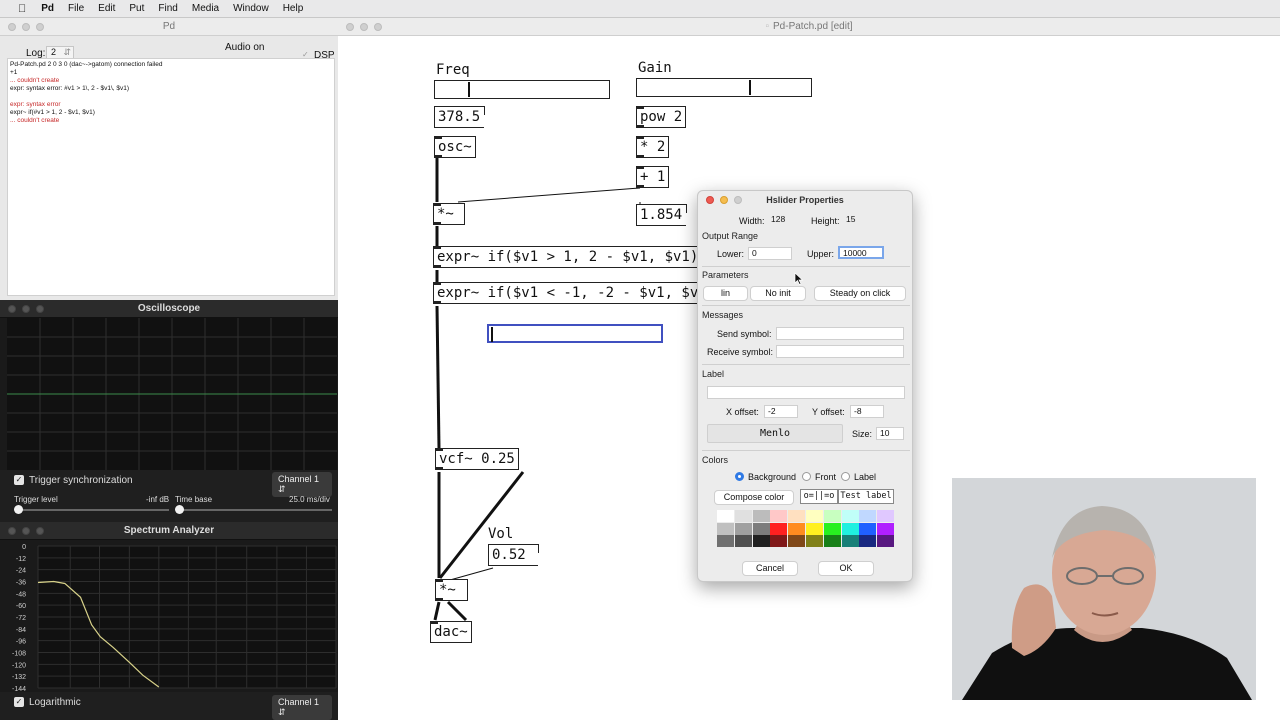 The image size is (1280, 720). What do you see at coordinates (492, 334) in the screenshot?
I see `new-hslider-handle` at bounding box center [492, 334].